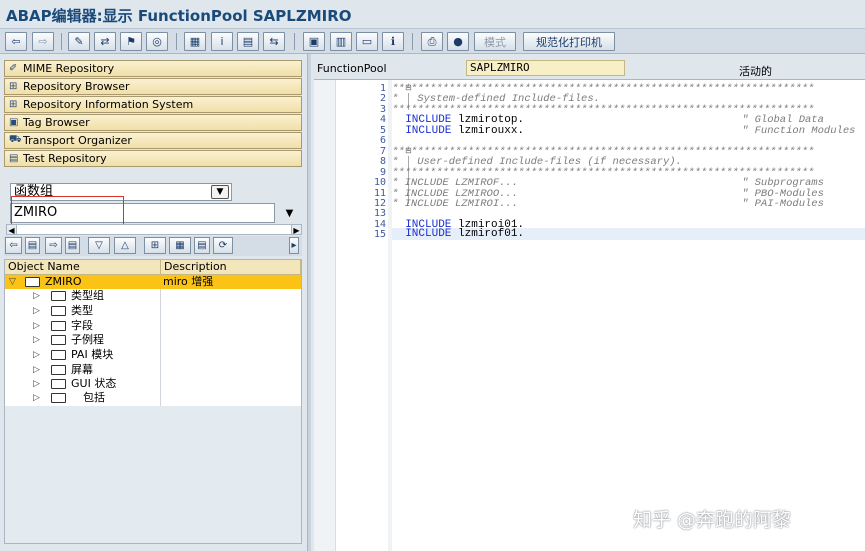 The image size is (865, 551). What do you see at coordinates (125, 245) in the screenshot?
I see `expand-icon: △` at bounding box center [125, 245].